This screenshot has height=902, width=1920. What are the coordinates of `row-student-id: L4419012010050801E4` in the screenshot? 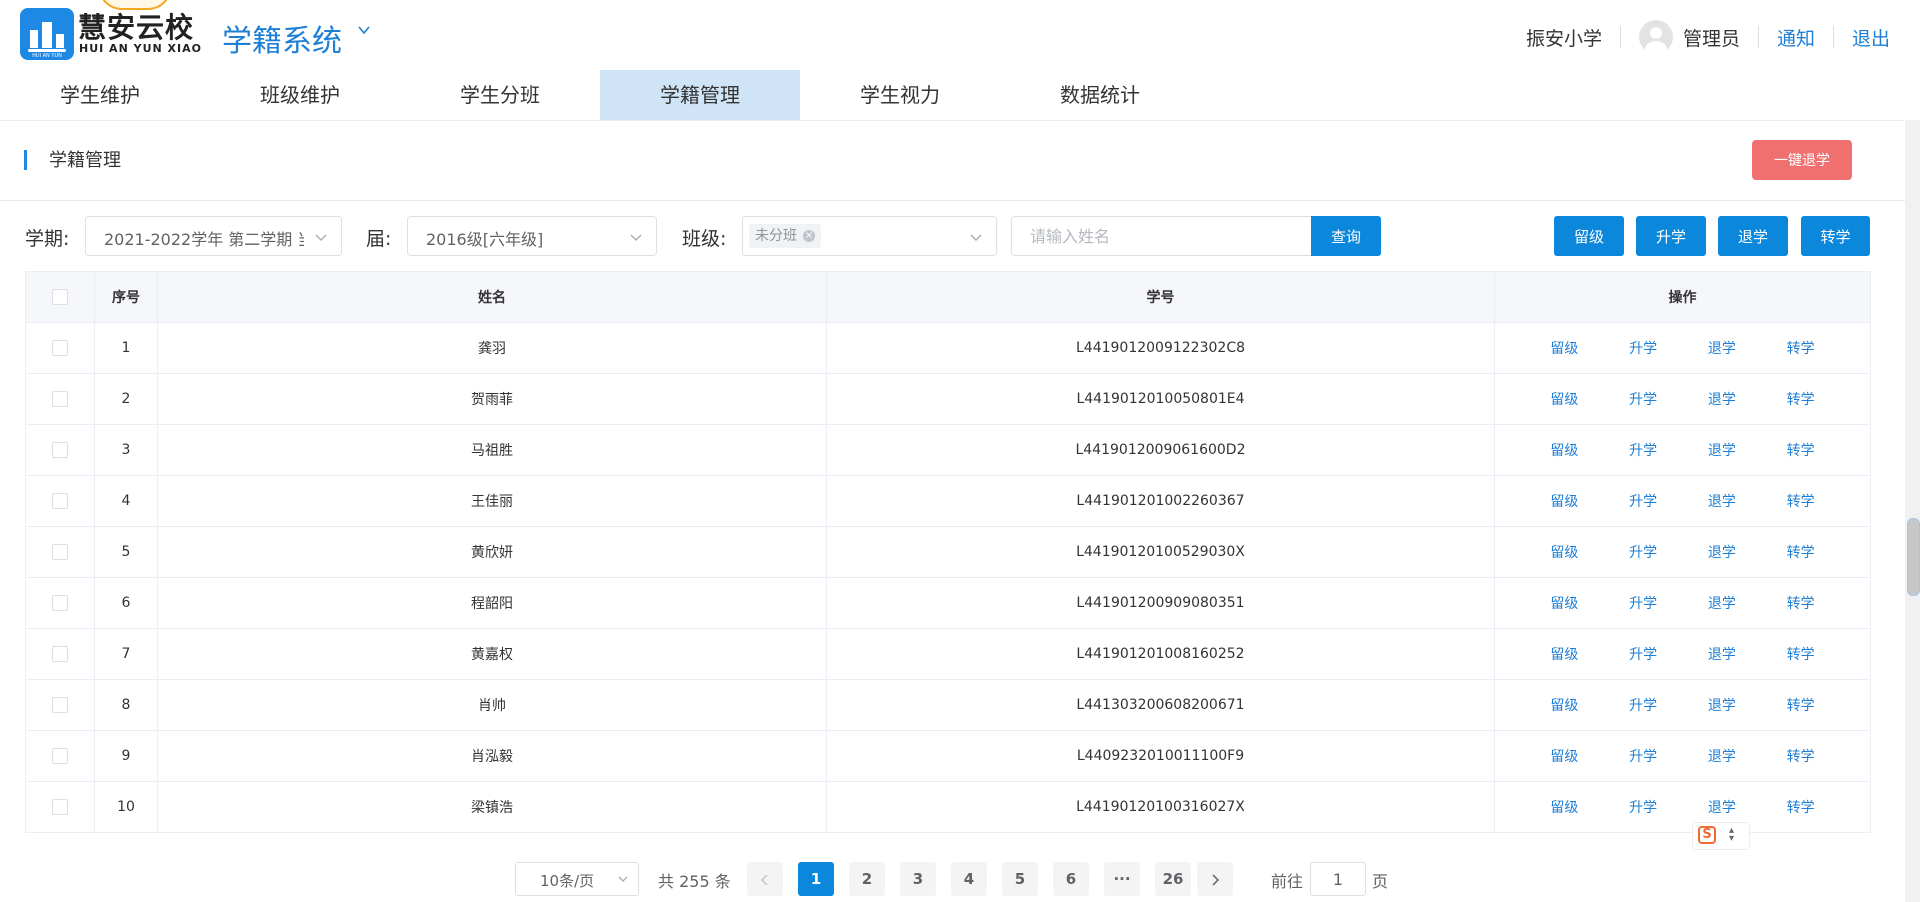 It's located at (1160, 399).